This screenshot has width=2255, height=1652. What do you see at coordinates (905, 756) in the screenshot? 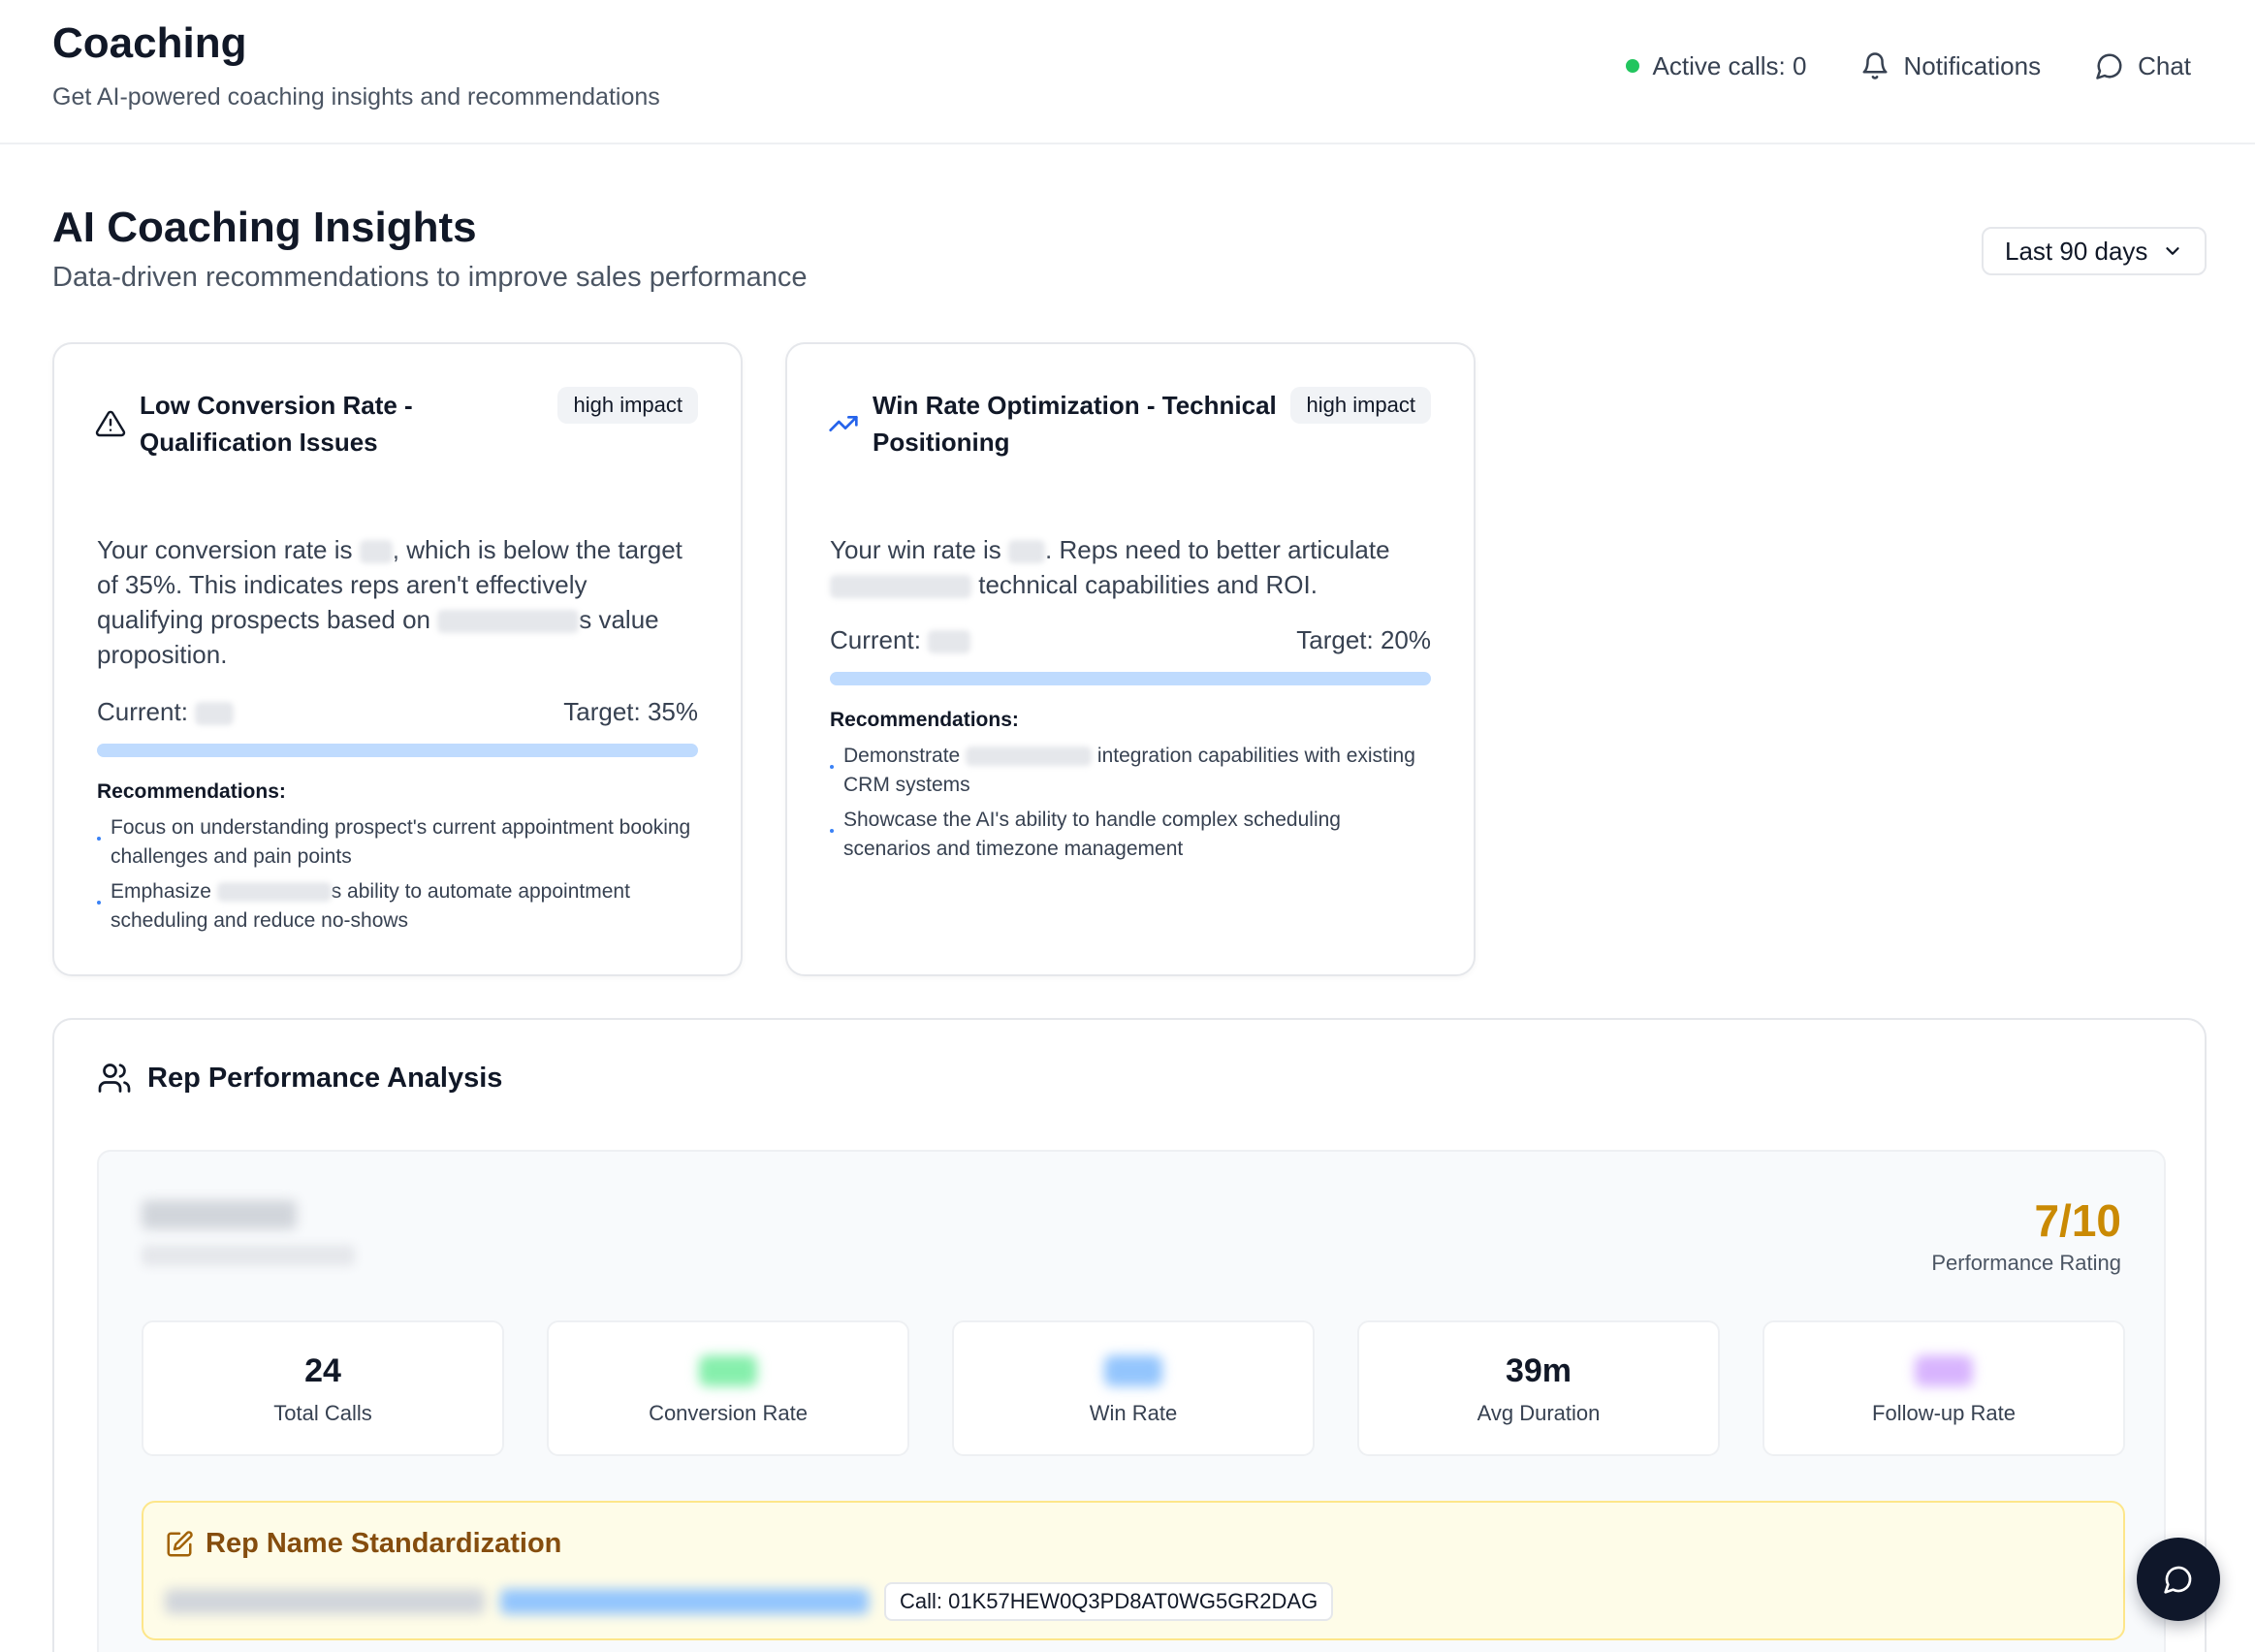
I see `rec-text: Demonstrate` at bounding box center [905, 756].